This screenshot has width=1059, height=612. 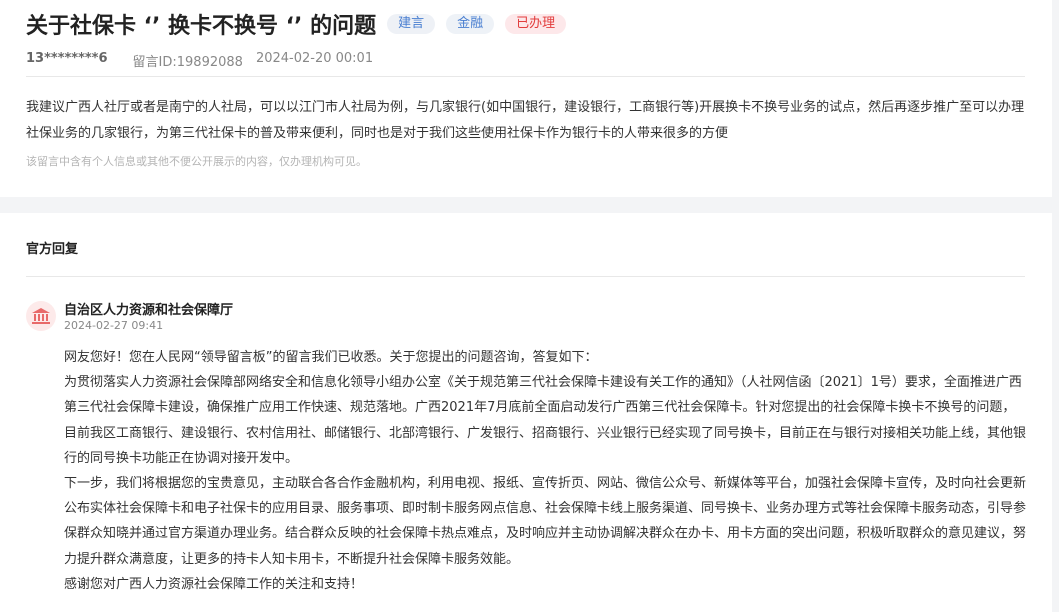 I want to click on message-date: 2024-02-20 00:01, so click(x=314, y=58).